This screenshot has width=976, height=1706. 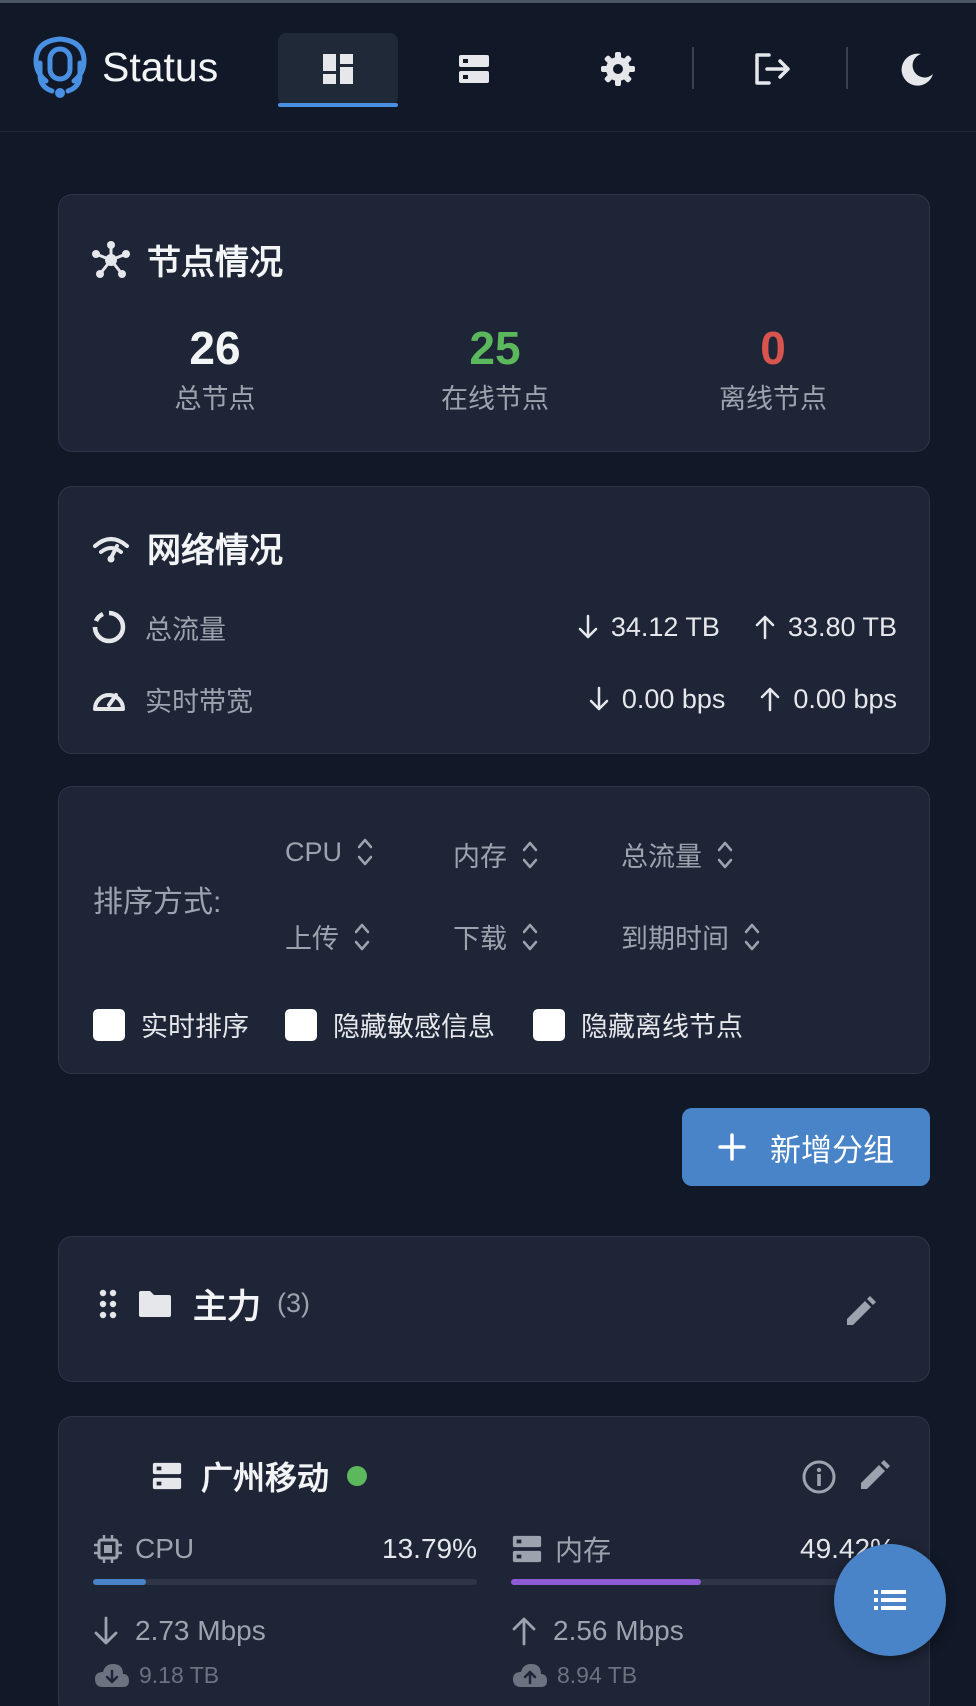 I want to click on hide-sensitive-checkbox: 隐藏敏感信息, so click(x=390, y=1024).